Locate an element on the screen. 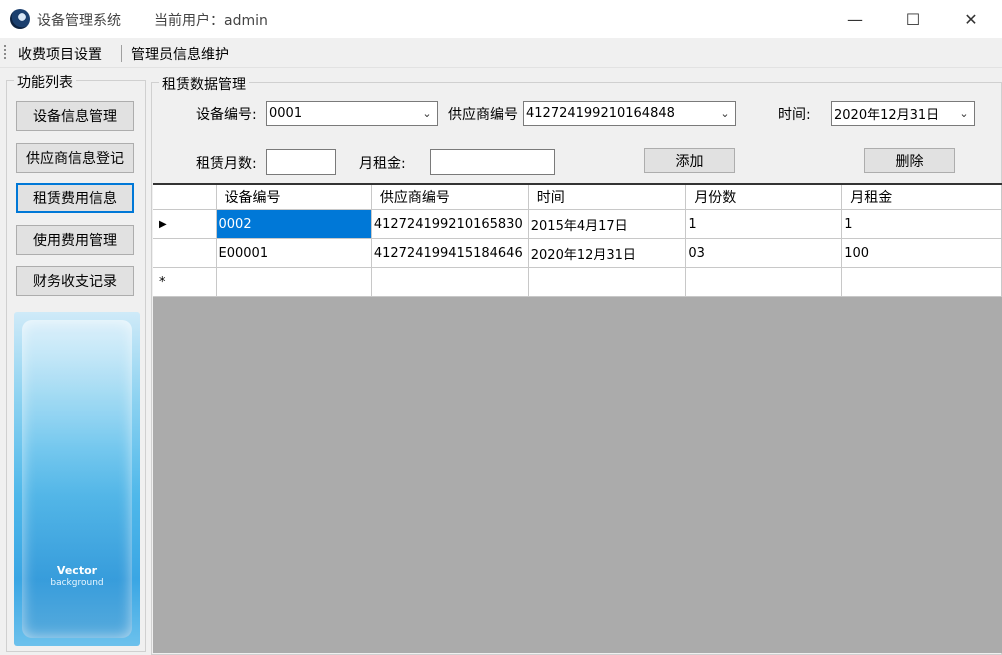  date-value: 2020年12月31日 is located at coordinates (887, 115).